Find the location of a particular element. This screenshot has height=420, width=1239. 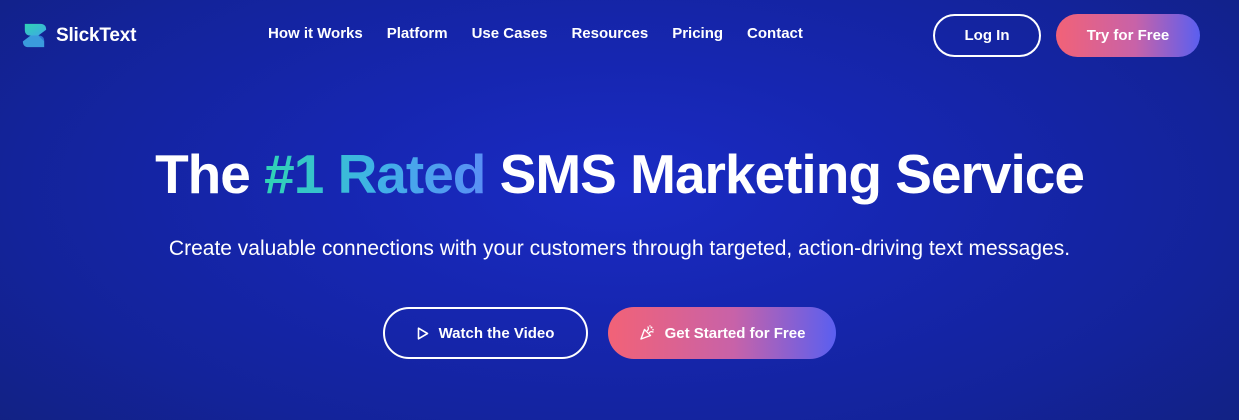

try-for-free-button: Try for Free is located at coordinates (1128, 35).